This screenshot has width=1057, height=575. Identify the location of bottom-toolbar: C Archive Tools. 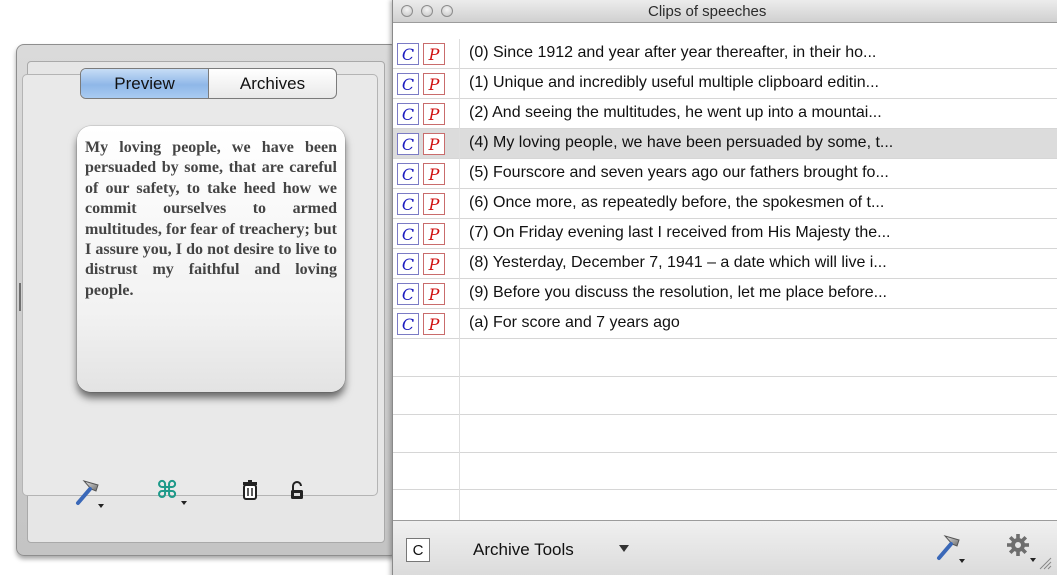
(725, 547).